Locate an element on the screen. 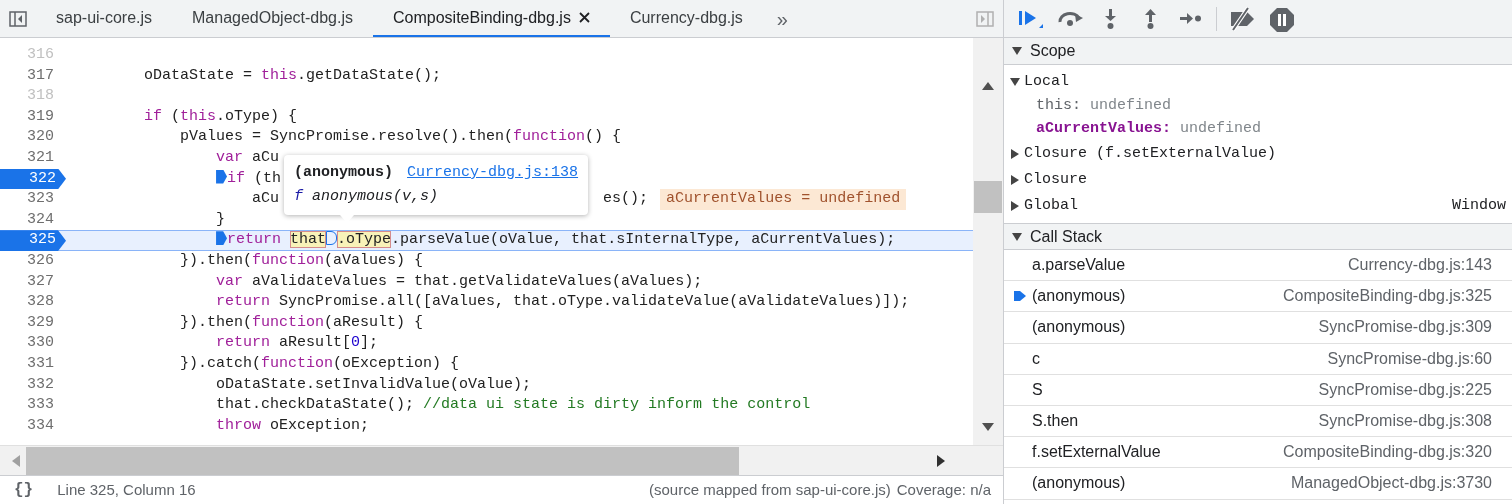  code-text: ( is located at coordinates (176, 116).